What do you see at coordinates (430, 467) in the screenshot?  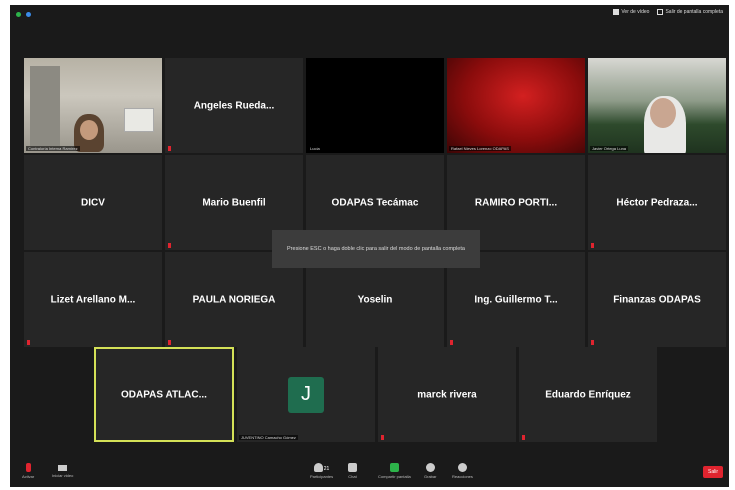 I see `record-icon` at bounding box center [430, 467].